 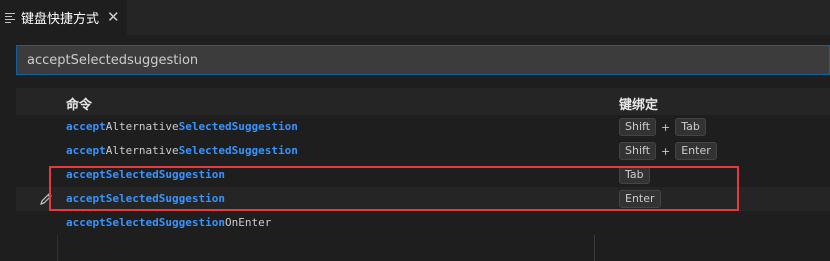 I want to click on close-icon: ✕, so click(x=113, y=17).